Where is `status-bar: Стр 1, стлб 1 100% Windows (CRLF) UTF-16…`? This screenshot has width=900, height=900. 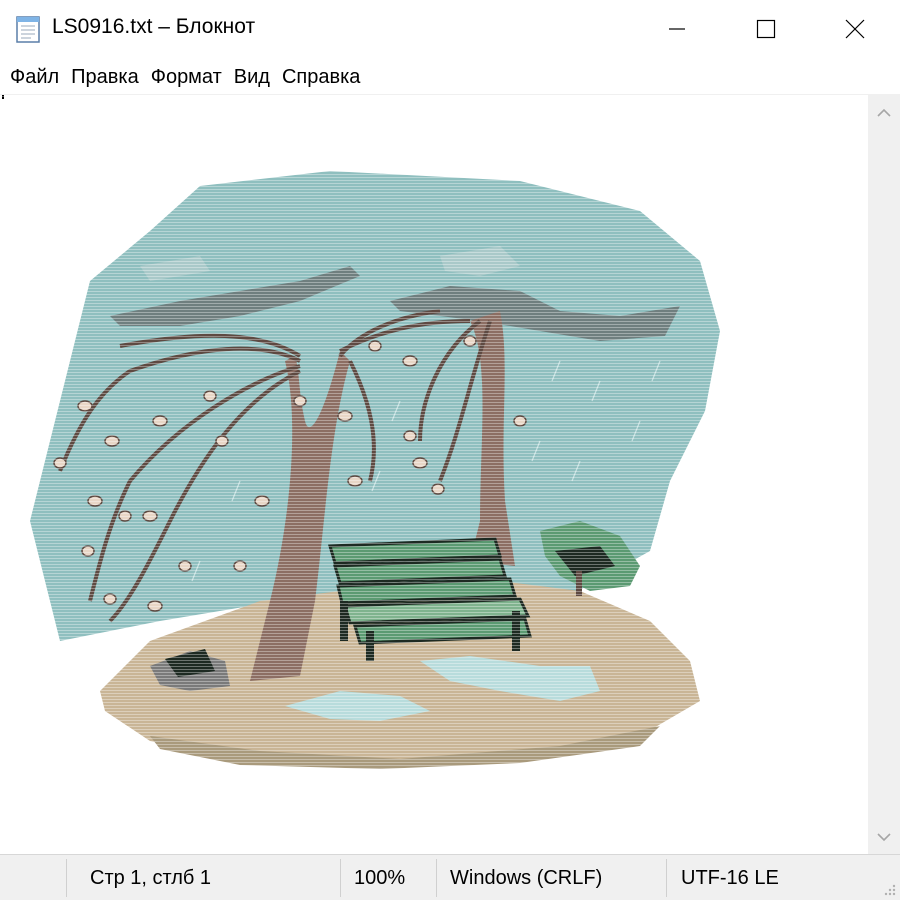 status-bar: Стр 1, стлб 1 100% Windows (CRLF) UTF-16… is located at coordinates (450, 877).